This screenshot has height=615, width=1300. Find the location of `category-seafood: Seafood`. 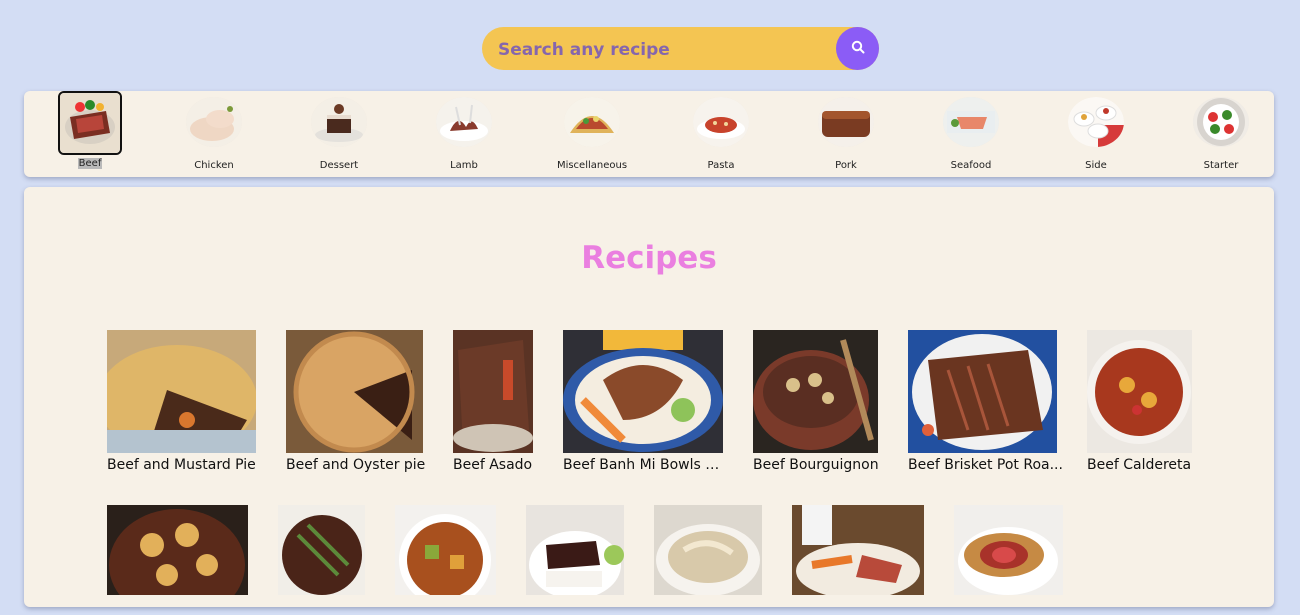

category-seafood: Seafood is located at coordinates (971, 134).